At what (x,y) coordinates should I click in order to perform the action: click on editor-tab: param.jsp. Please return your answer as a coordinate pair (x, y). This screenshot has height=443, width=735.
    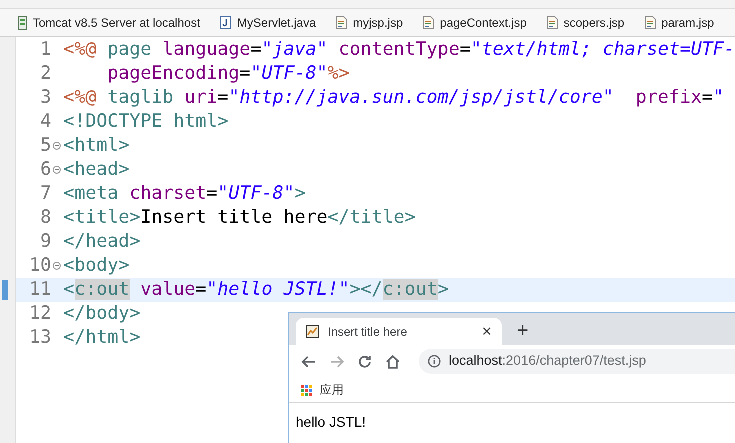
    Looking at the image, I should click on (679, 23).